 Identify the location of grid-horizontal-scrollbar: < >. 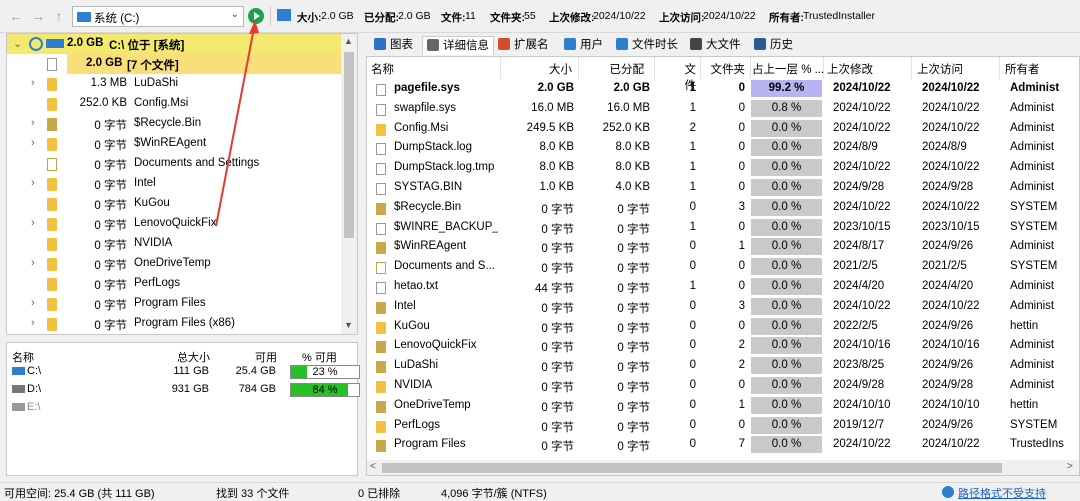
(723, 467).